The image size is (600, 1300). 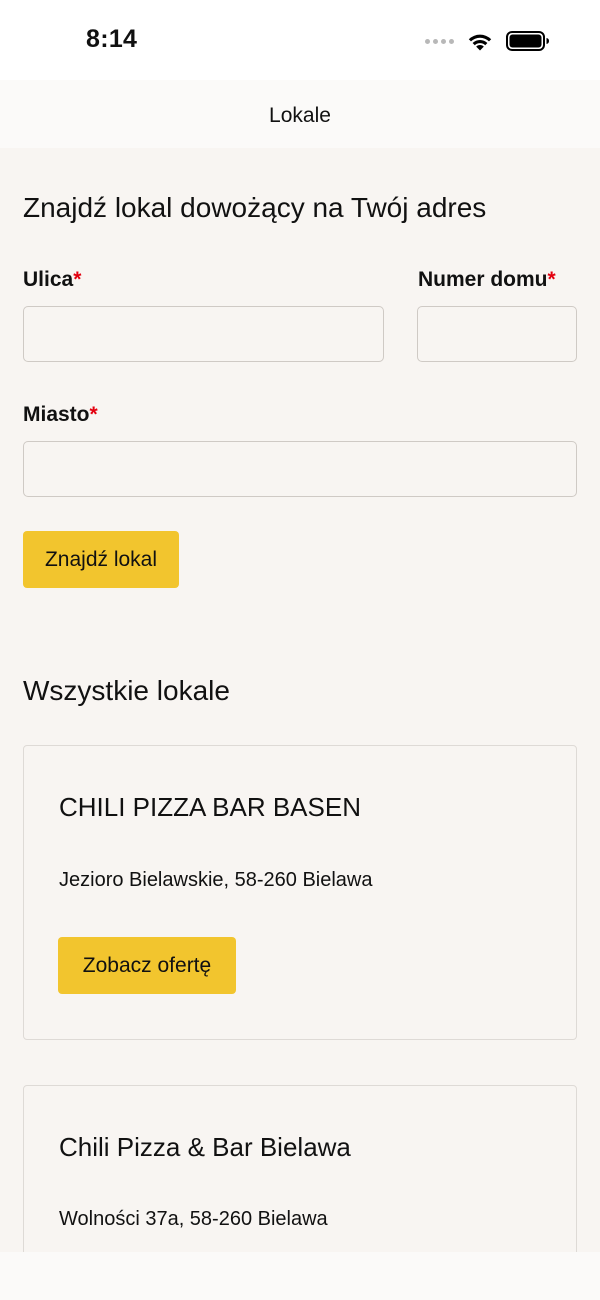 I want to click on view-offer-button: Zobacz ofertę, so click(x=147, y=965).